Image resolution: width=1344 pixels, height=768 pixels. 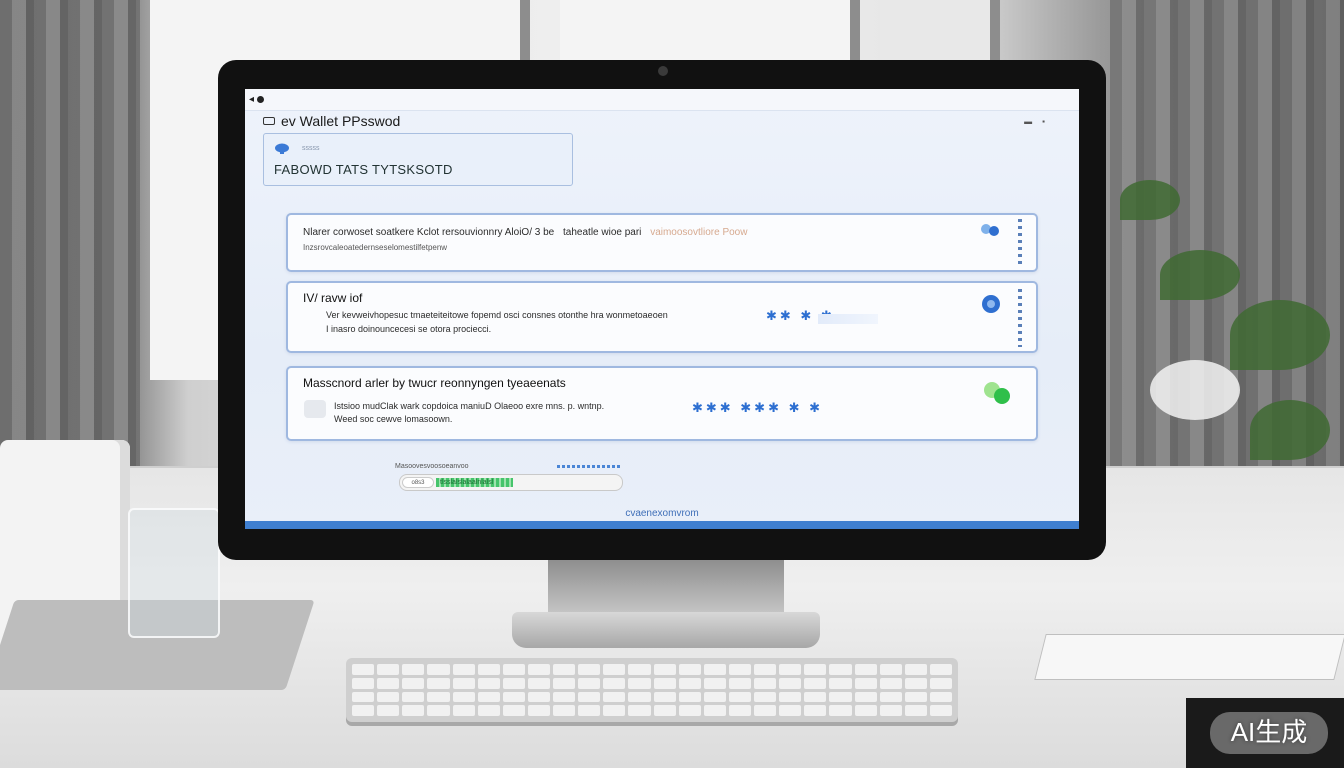 I want to click on strength-meter: o8s3 tlsslalslalaalnlalsl, so click(x=511, y=482).